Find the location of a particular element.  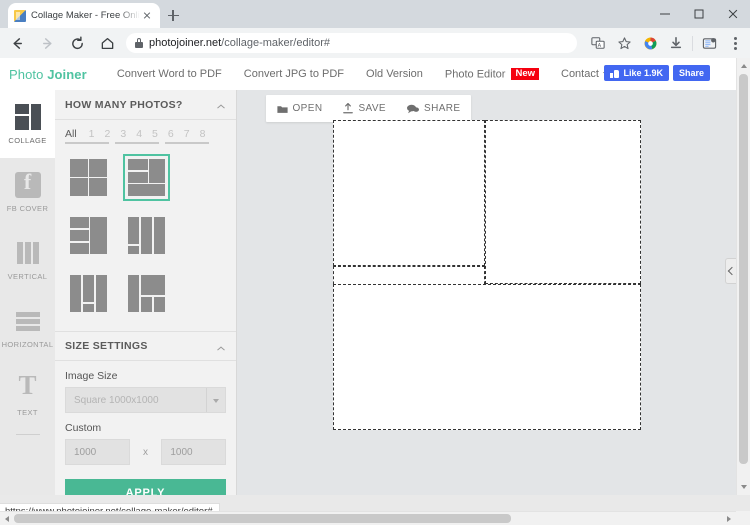

image-size-label: Image Size is located at coordinates (91, 376).